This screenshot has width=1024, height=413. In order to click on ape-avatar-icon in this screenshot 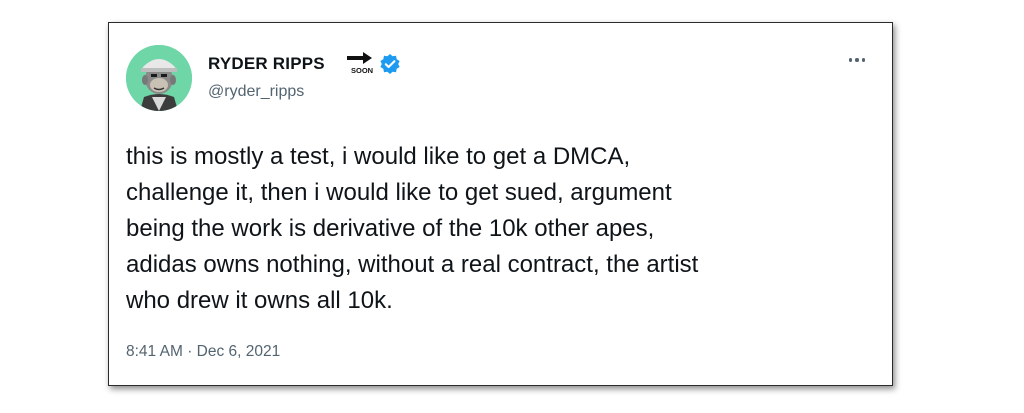, I will do `click(159, 78)`.